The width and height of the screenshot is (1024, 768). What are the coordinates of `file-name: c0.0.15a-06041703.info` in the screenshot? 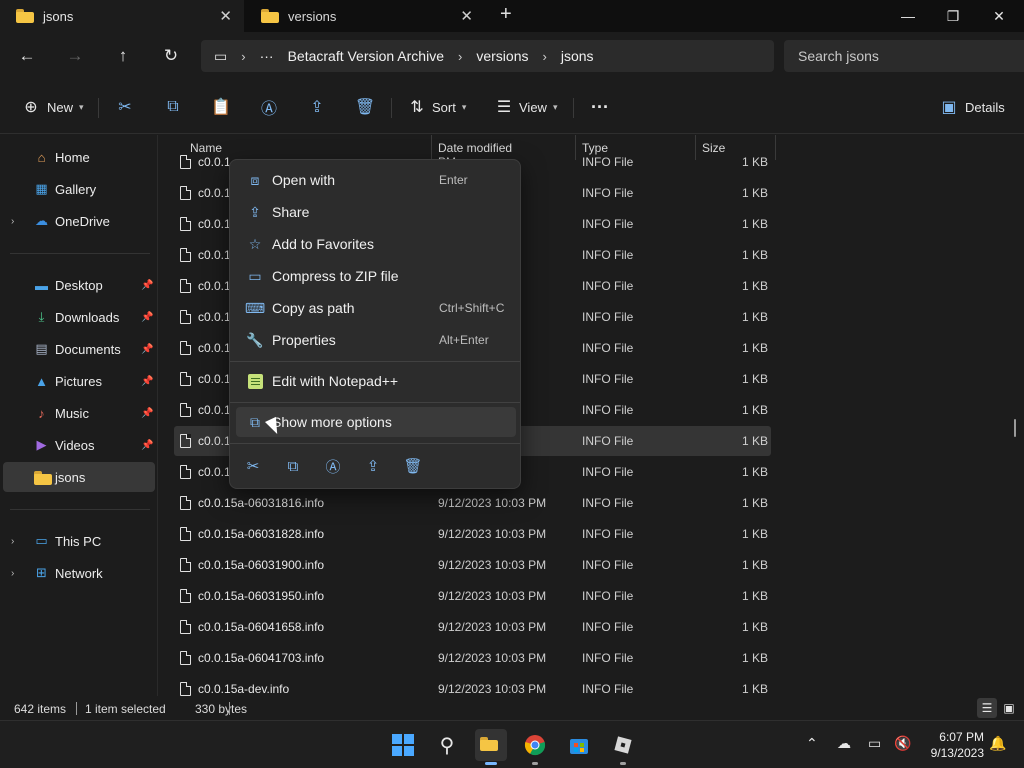 It's located at (261, 658).